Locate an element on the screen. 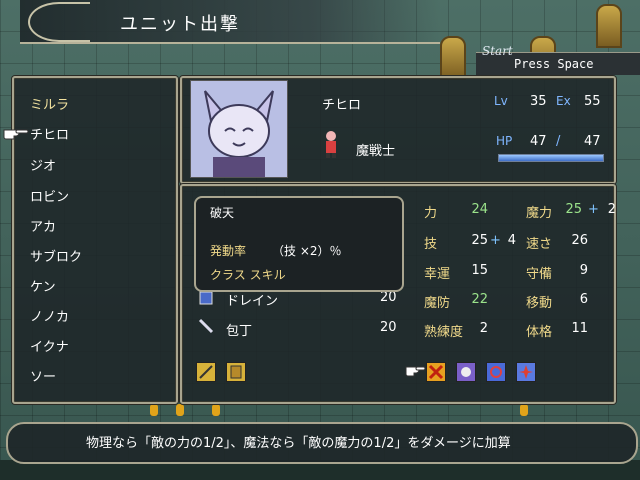 This screenshot has height=480, width=640. stat-prof-value: 2 is located at coordinates (483, 328).